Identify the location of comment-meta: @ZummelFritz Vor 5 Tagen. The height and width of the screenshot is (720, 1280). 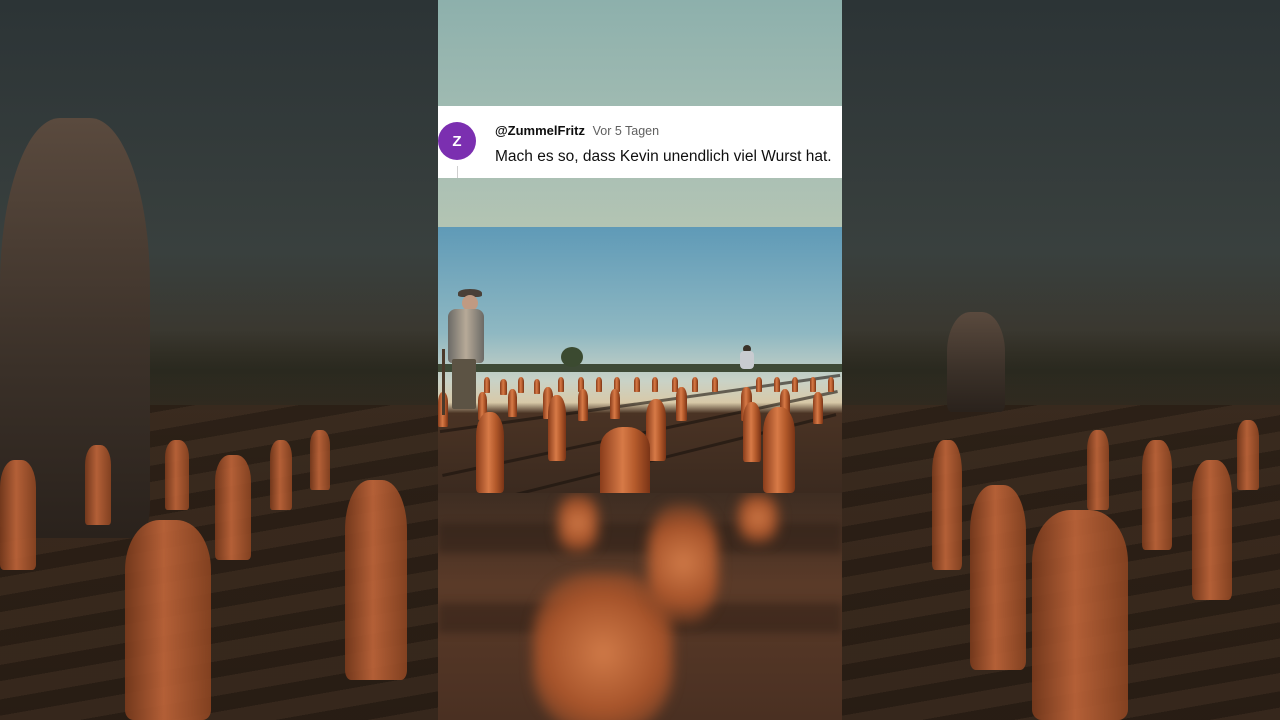
(577, 130).